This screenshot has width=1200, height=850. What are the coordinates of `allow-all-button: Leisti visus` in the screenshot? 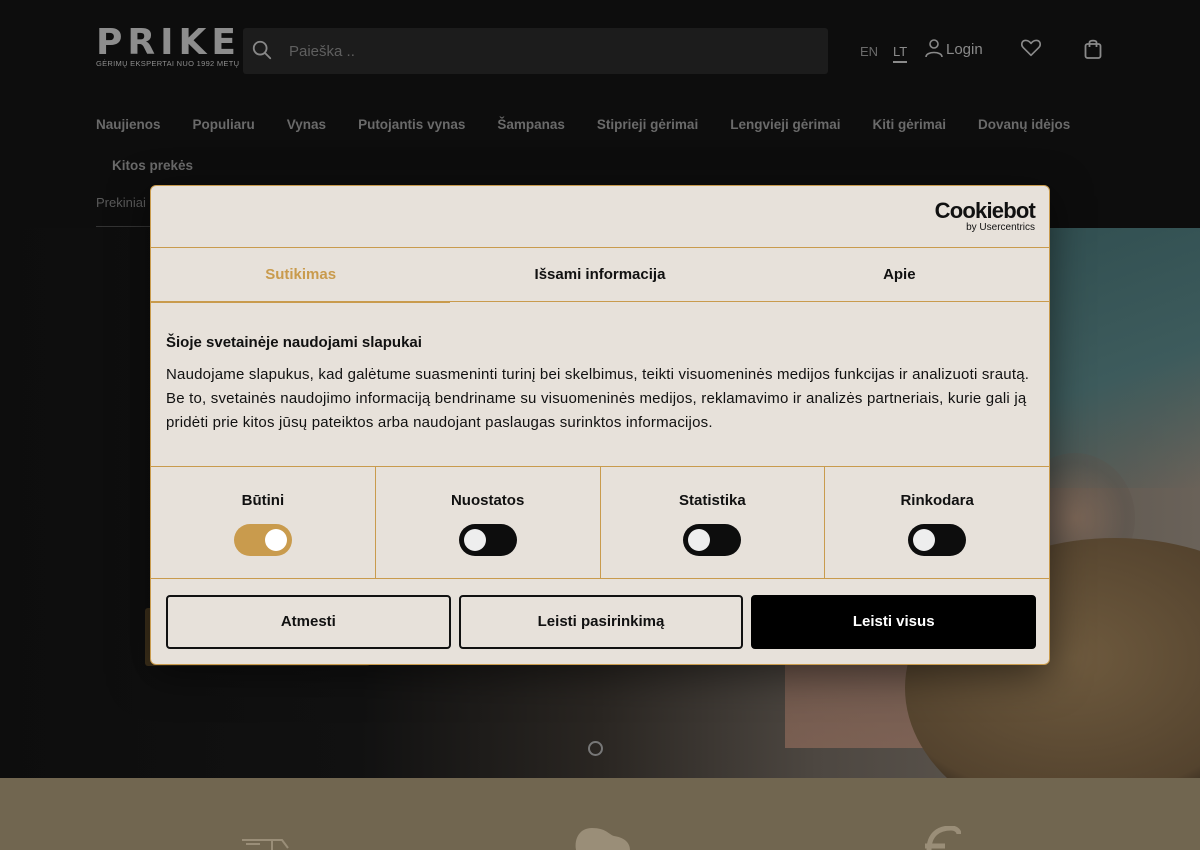 It's located at (894, 622).